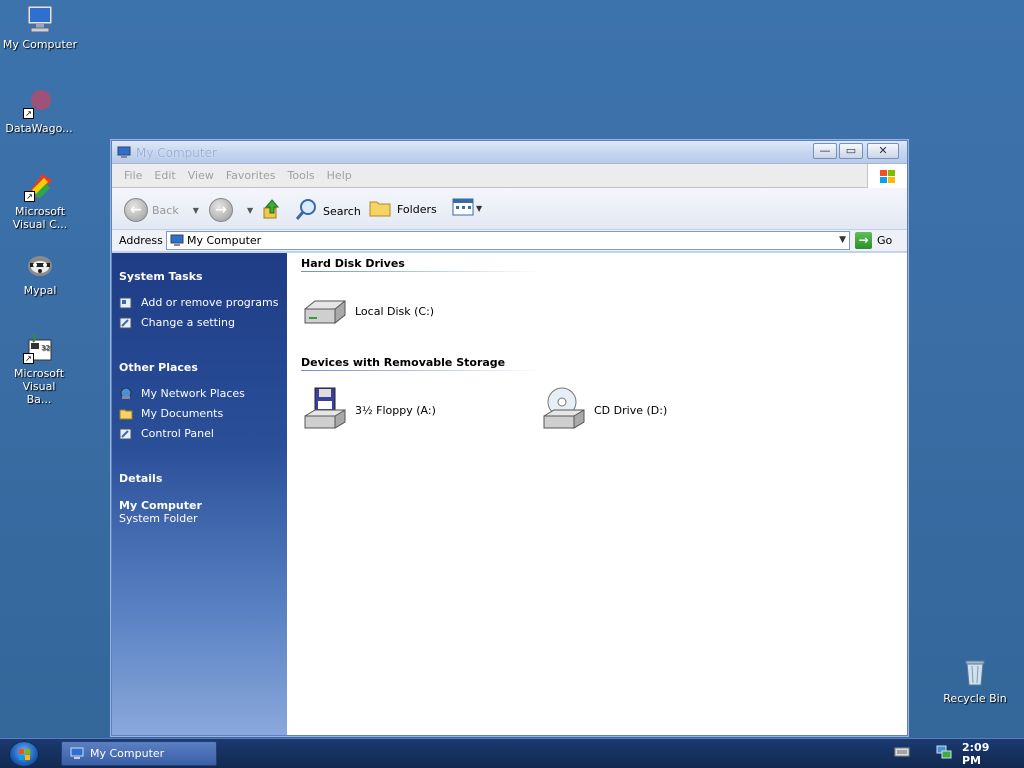 This screenshot has width=1024, height=768. What do you see at coordinates (133, 175) in the screenshot?
I see `menu-file: File` at bounding box center [133, 175].